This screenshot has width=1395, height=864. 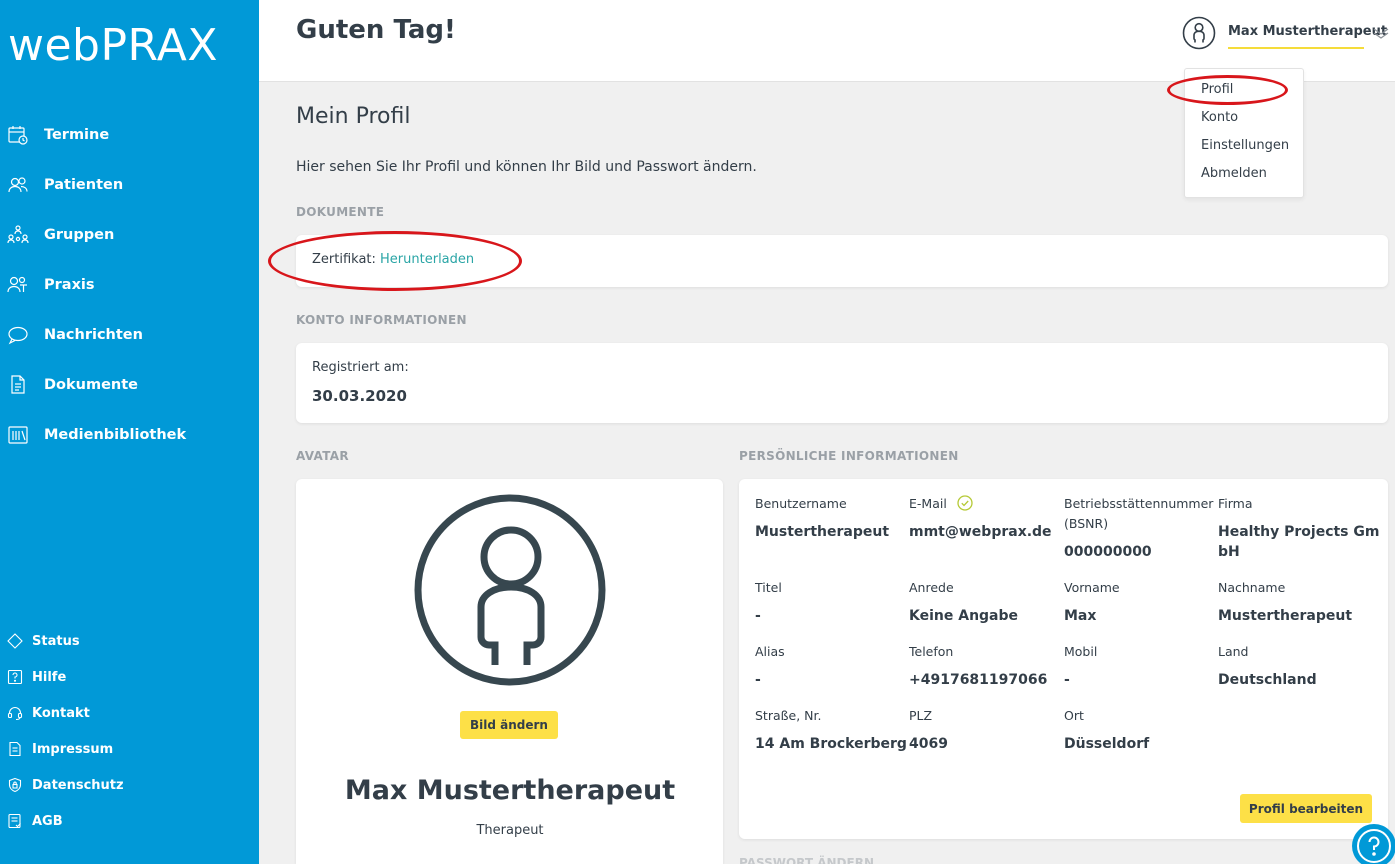 What do you see at coordinates (801, 503) in the screenshot?
I see `username-label: Benutzername` at bounding box center [801, 503].